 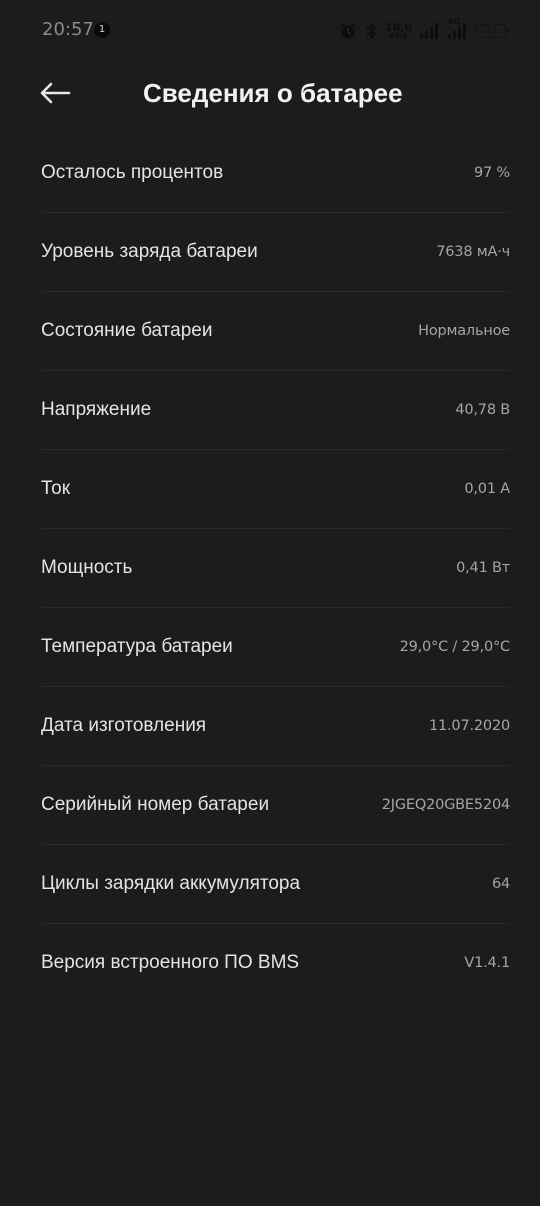 I want to click on row-label: Мощность, so click(x=87, y=567).